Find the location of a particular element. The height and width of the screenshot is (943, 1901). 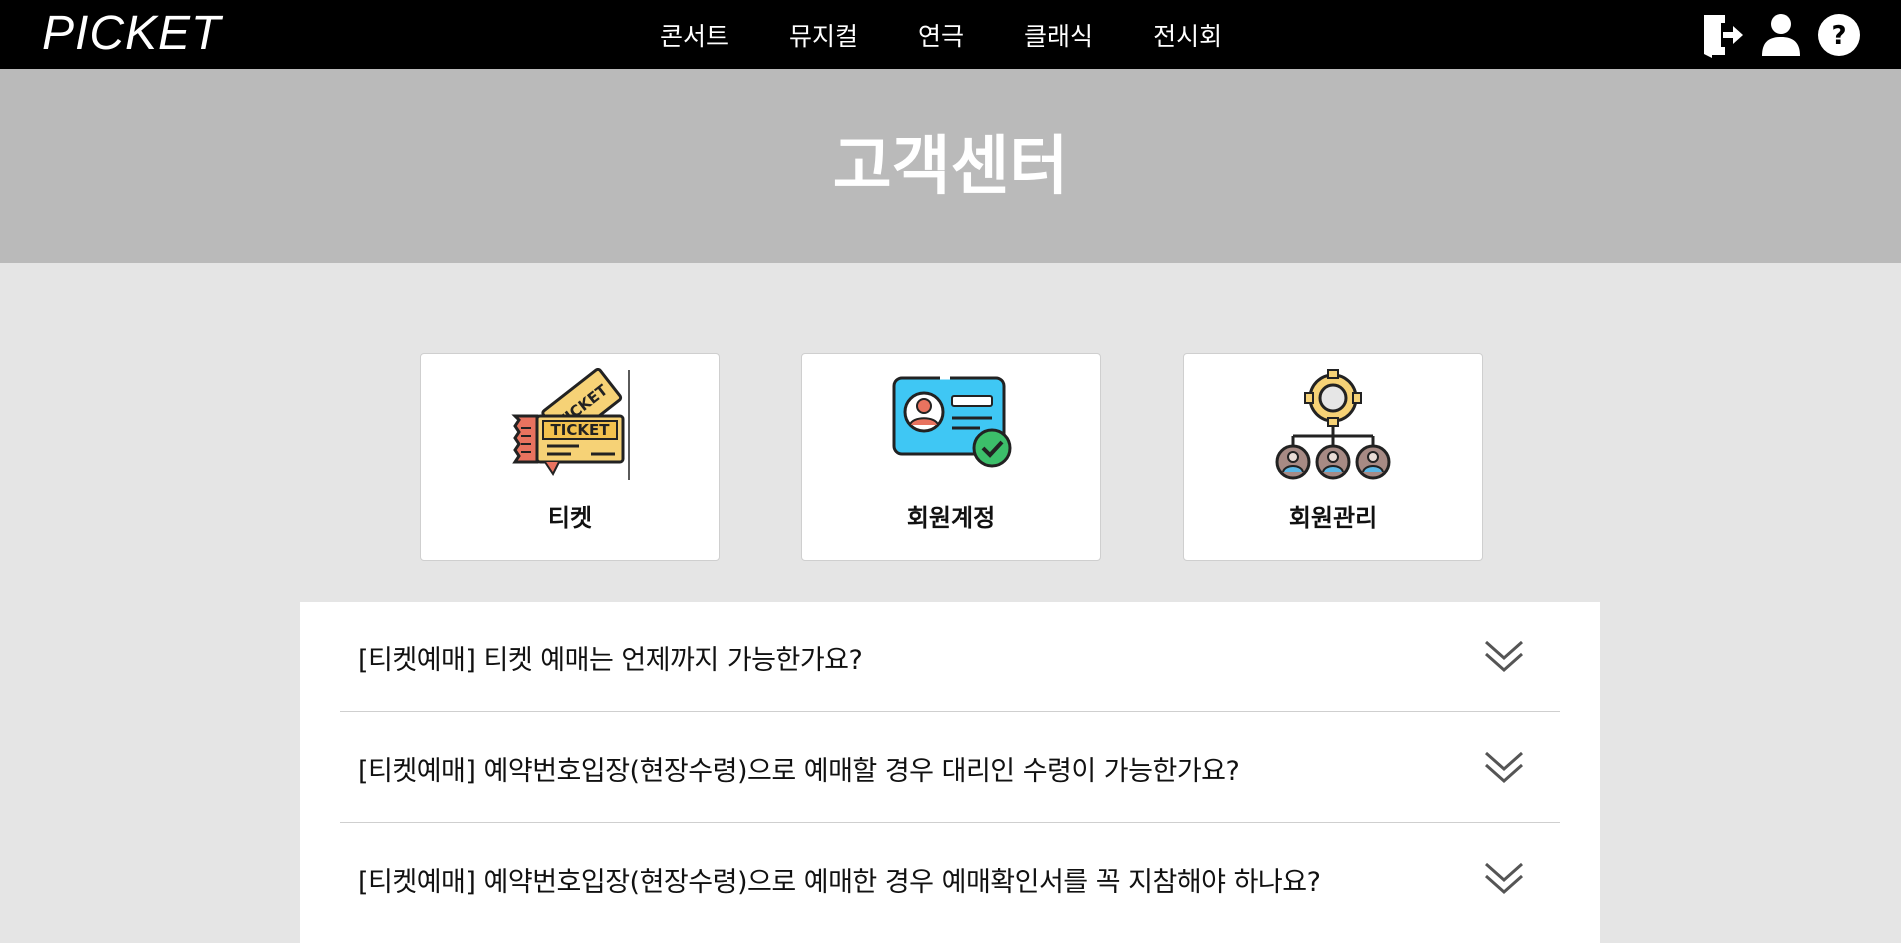

menu-item-musical: 뮤지컬 is located at coordinates (823, 35).